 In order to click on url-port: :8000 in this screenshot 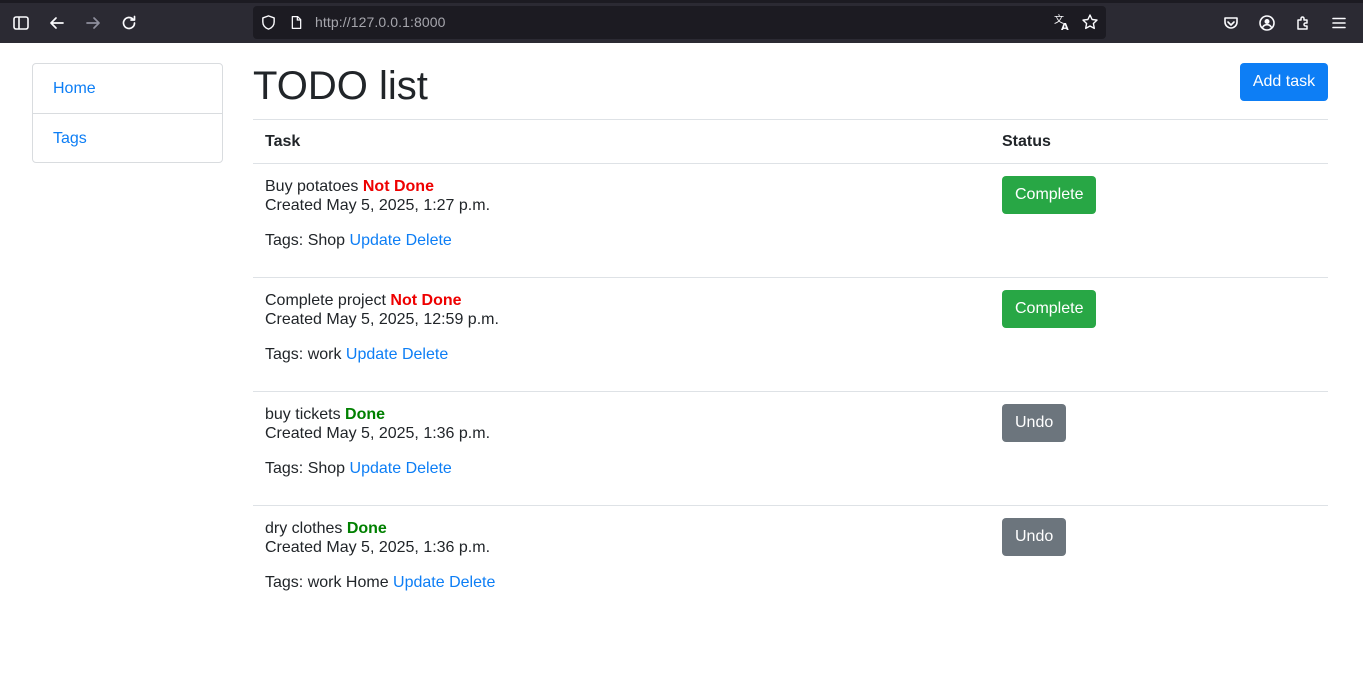, I will do `click(428, 22)`.